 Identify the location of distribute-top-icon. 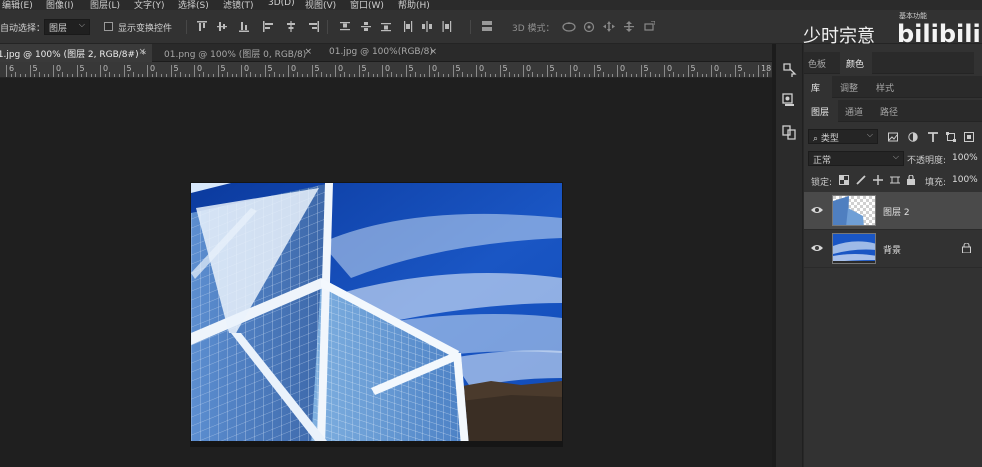
(345, 26).